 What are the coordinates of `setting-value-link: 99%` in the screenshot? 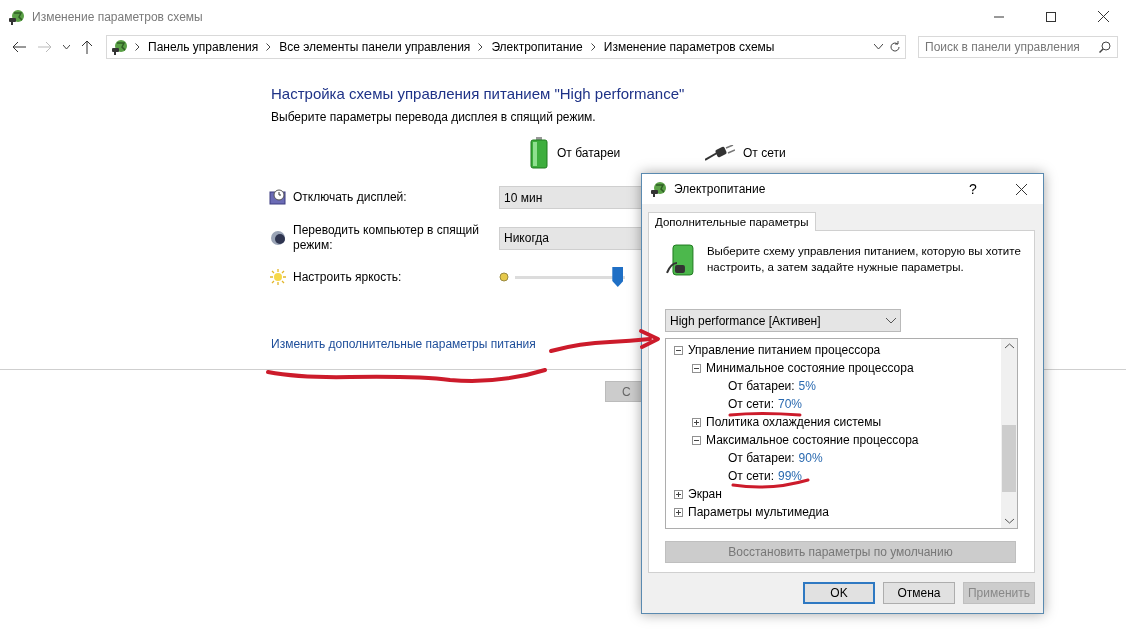 It's located at (790, 476).